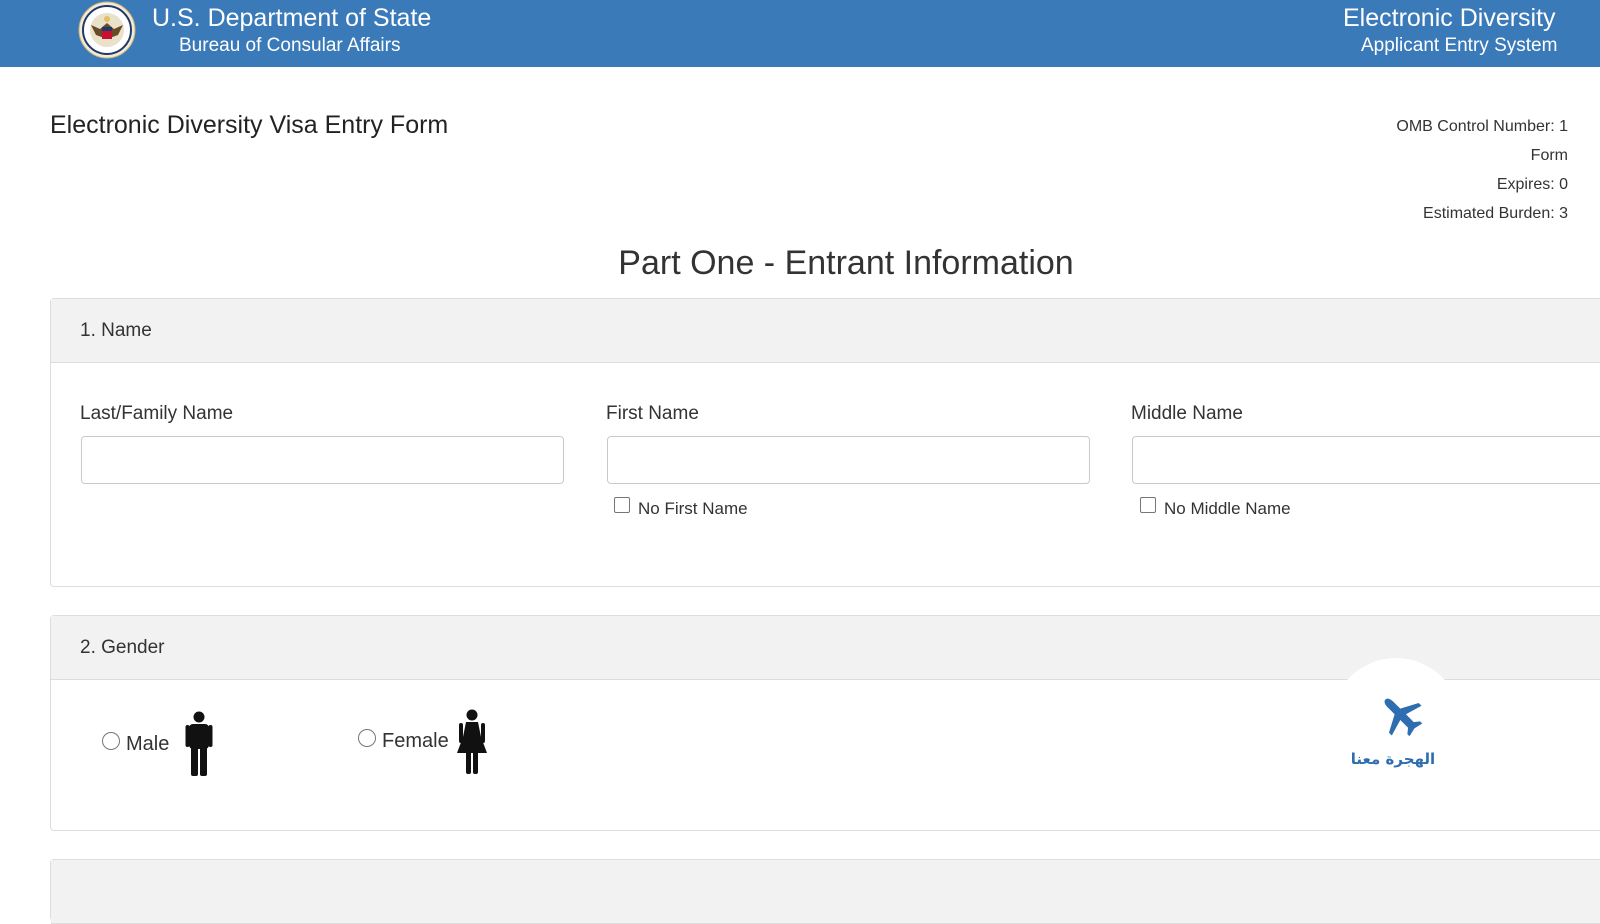 This screenshot has height=924, width=1600. I want to click on omb-control-number: OMB Control Number: 1, so click(1482, 126).